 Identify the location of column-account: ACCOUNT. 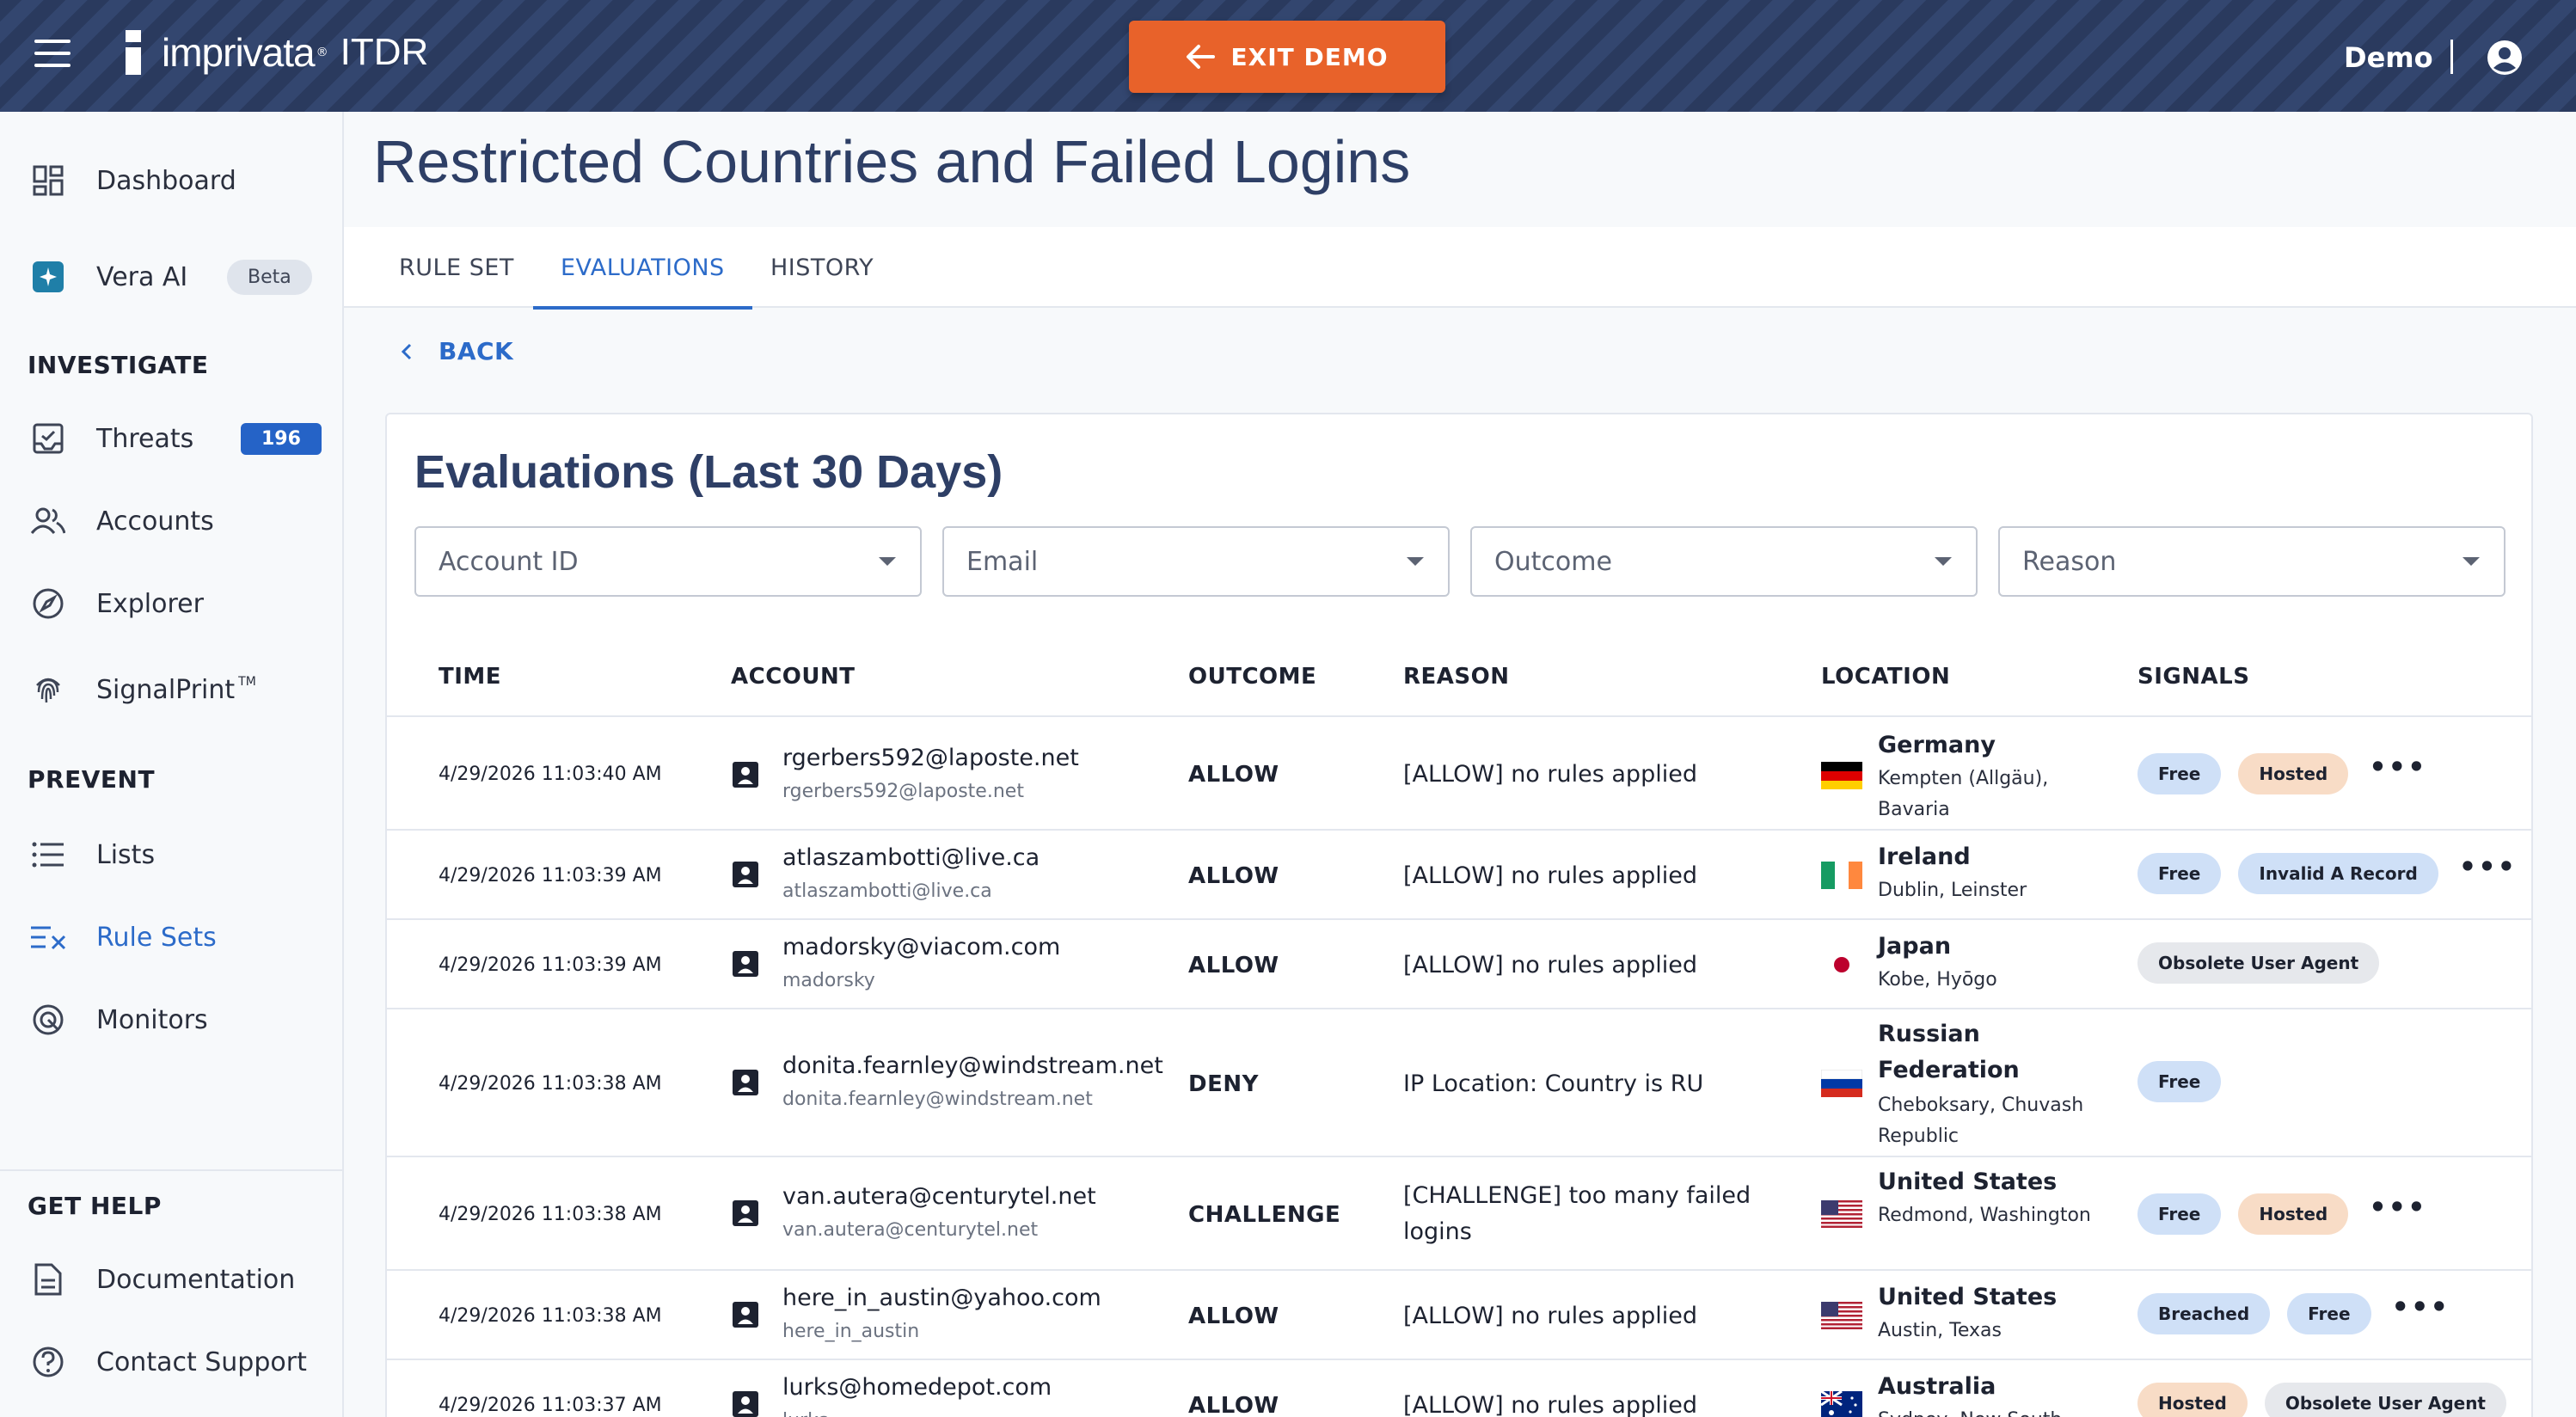
(793, 677).